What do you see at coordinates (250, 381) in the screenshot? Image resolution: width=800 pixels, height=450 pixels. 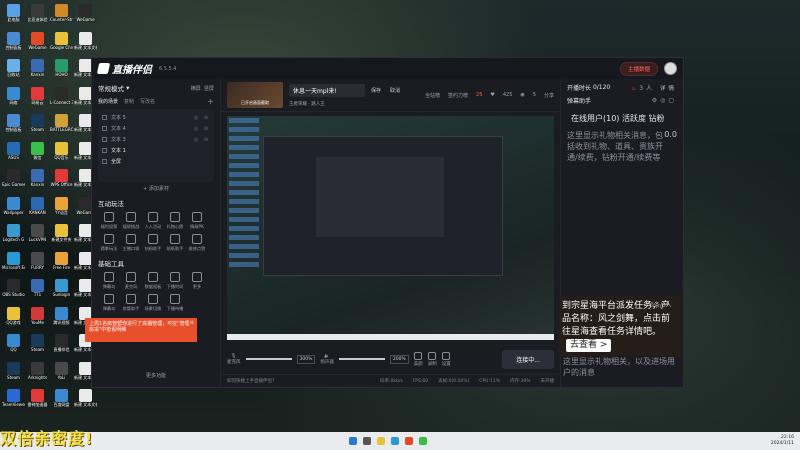 I see `help-link: 如何快捷上手直播伴侣?` at bounding box center [250, 381].